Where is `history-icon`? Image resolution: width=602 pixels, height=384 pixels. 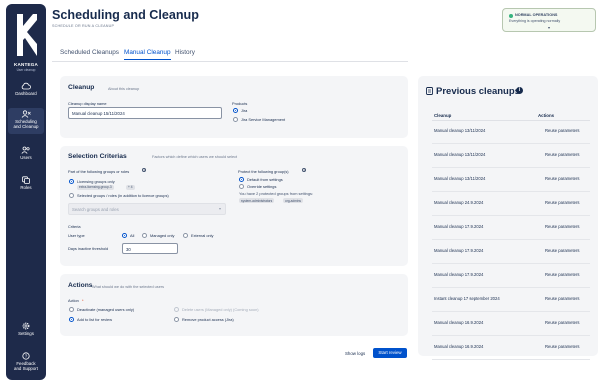 history-icon is located at coordinates (429, 91).